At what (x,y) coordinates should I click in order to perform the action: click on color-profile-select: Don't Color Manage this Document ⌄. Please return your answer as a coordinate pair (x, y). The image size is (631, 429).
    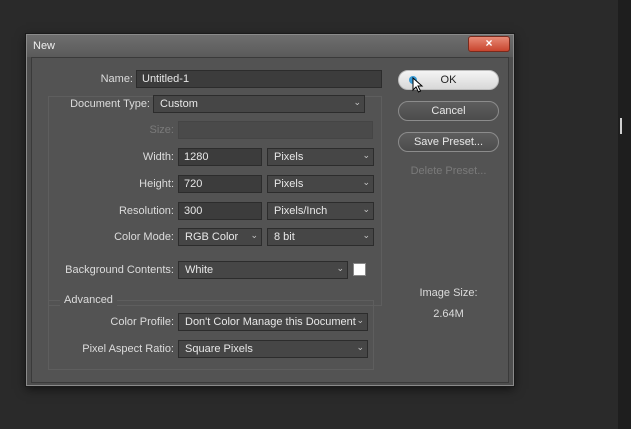
    Looking at the image, I should click on (273, 322).